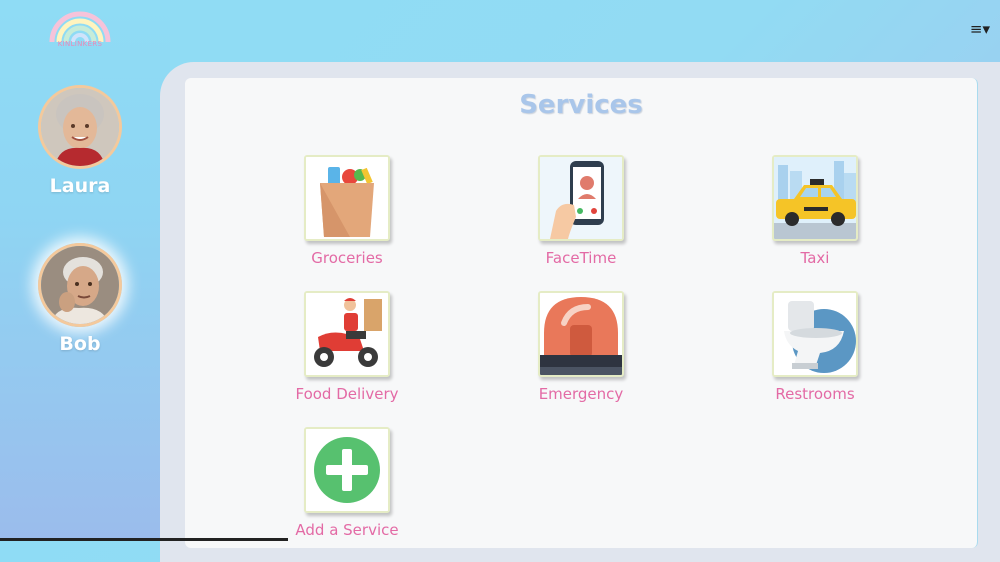 Image resolution: width=1000 pixels, height=562 pixels. What do you see at coordinates (347, 334) in the screenshot?
I see `delivery-scooter-icon` at bounding box center [347, 334].